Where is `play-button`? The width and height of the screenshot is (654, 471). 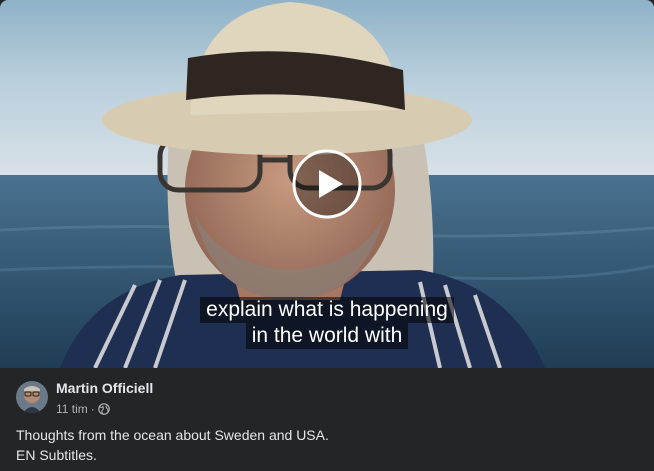
play-button is located at coordinates (327, 184).